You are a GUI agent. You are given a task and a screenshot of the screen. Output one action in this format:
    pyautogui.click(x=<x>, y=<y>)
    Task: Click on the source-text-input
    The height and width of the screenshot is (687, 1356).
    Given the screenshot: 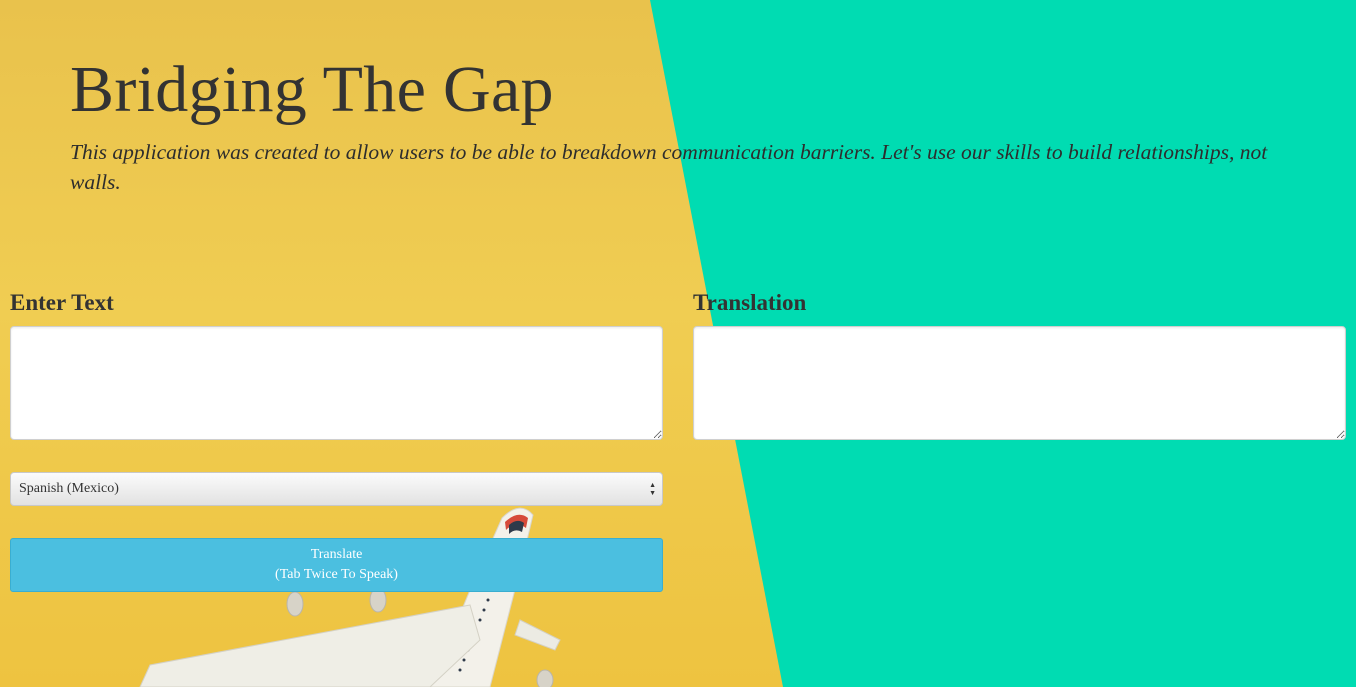 What is the action you would take?
    pyautogui.click(x=336, y=383)
    